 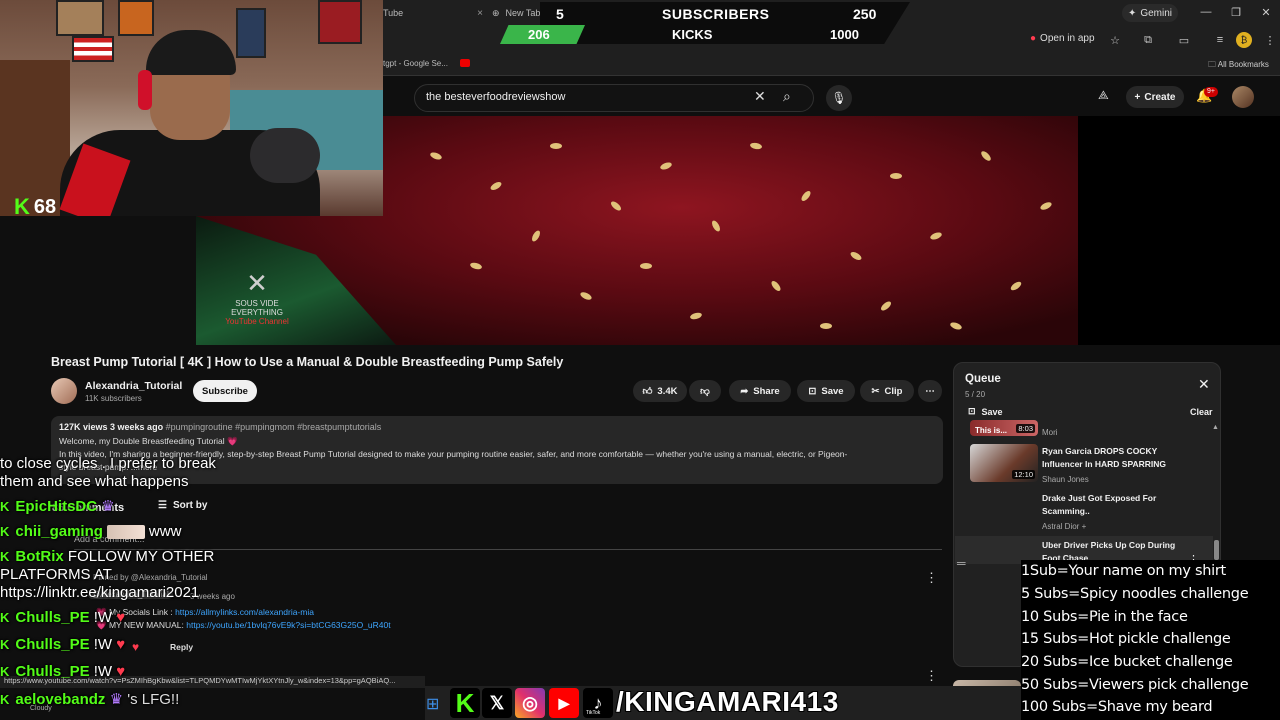 I want to click on sort-icon: ☰, so click(x=162, y=505).